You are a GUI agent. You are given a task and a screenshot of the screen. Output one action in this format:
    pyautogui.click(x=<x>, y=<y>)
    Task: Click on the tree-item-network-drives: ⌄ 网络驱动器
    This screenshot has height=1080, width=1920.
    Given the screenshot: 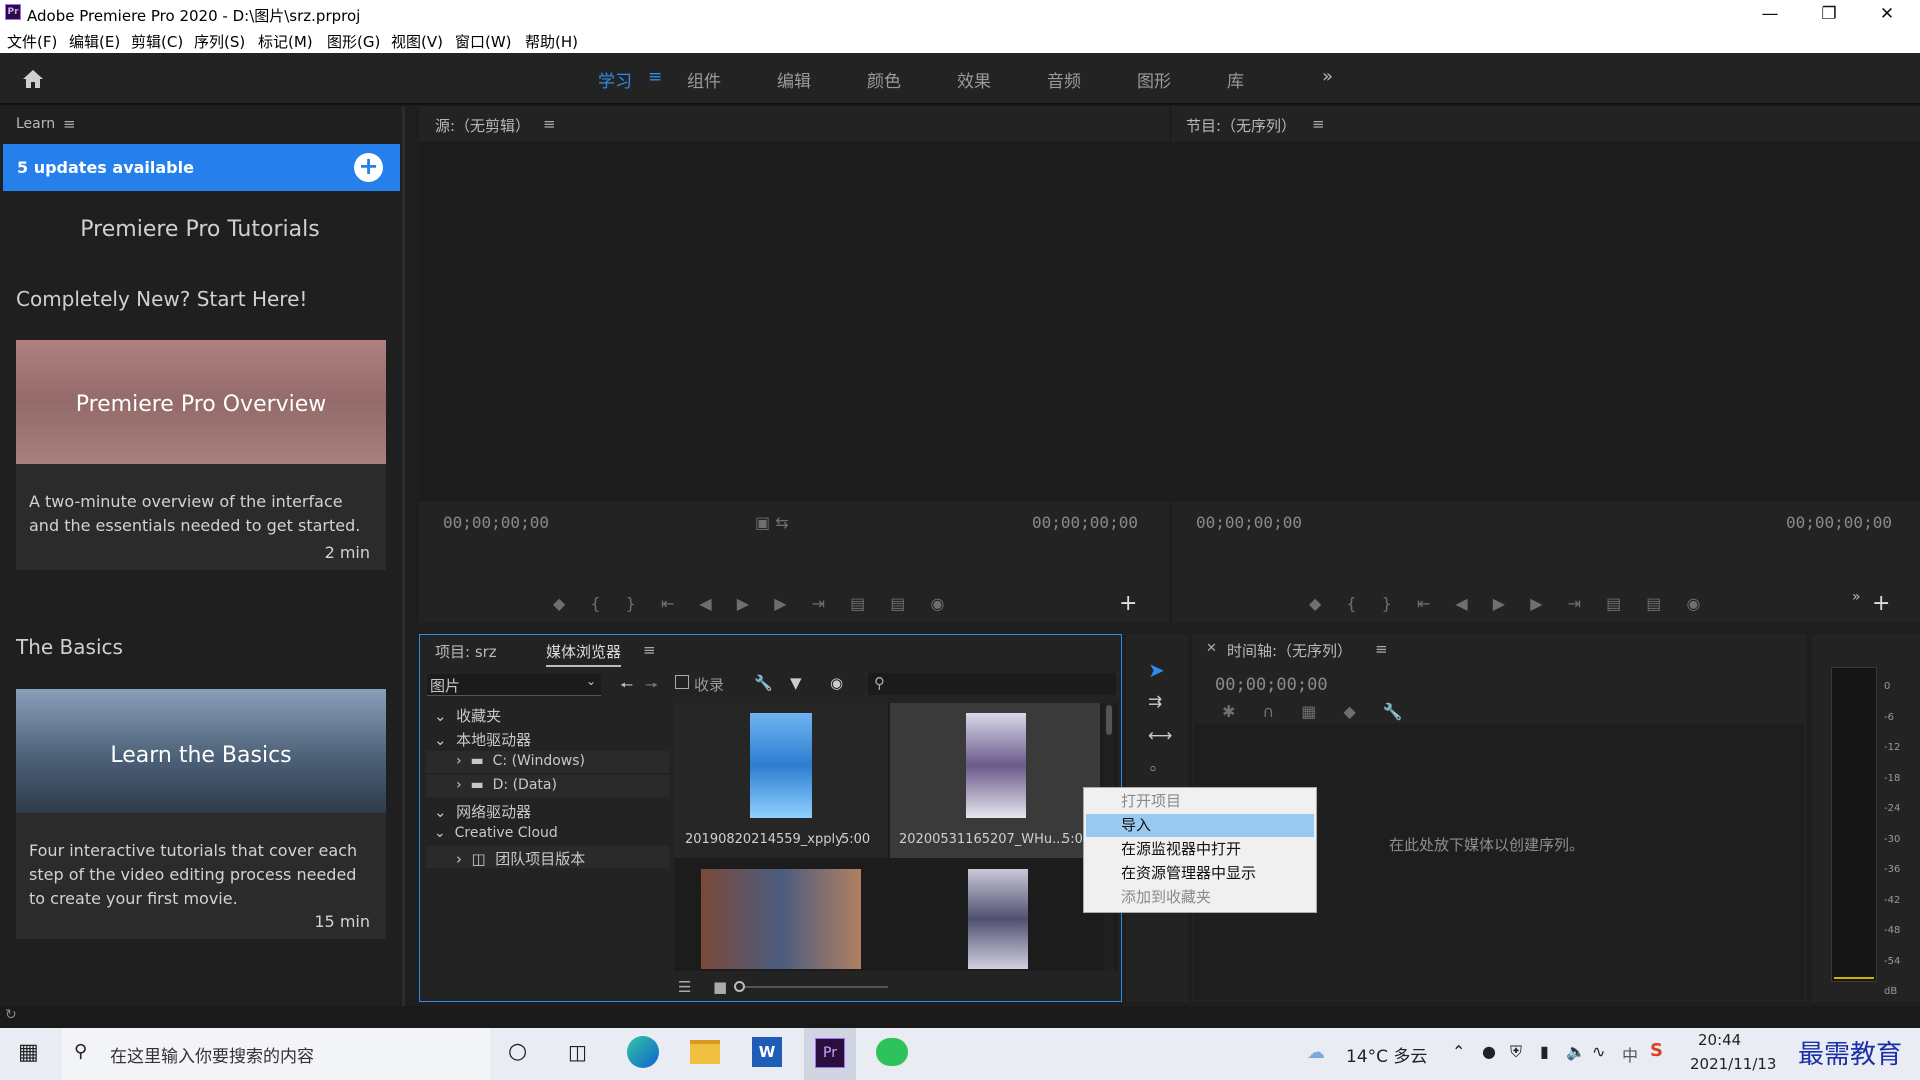 What is the action you would take?
    pyautogui.click(x=482, y=811)
    